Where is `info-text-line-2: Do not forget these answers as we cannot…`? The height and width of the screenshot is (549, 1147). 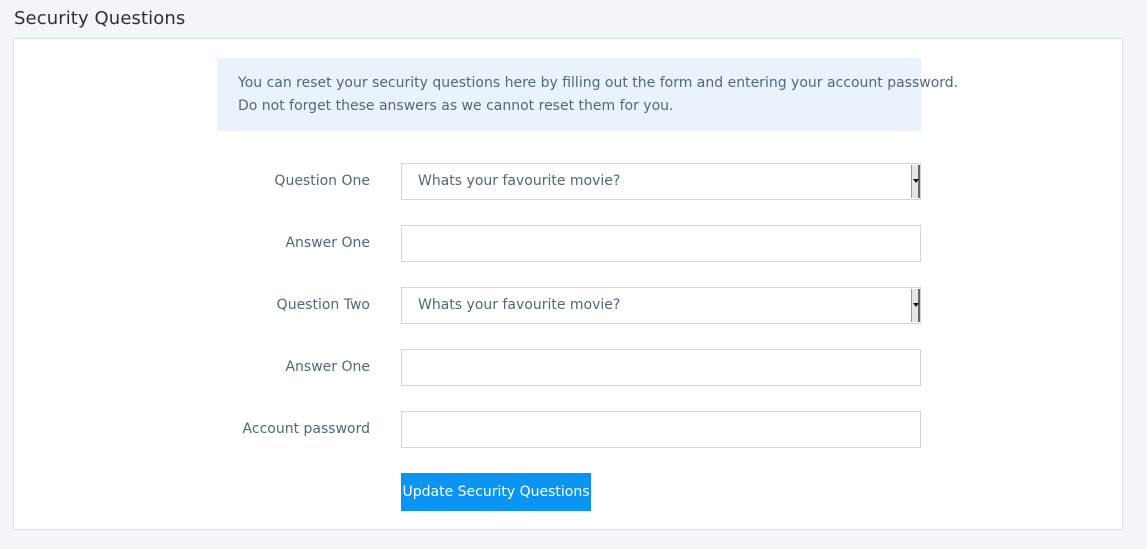 info-text-line-2: Do not forget these answers as we cannot… is located at coordinates (456, 106).